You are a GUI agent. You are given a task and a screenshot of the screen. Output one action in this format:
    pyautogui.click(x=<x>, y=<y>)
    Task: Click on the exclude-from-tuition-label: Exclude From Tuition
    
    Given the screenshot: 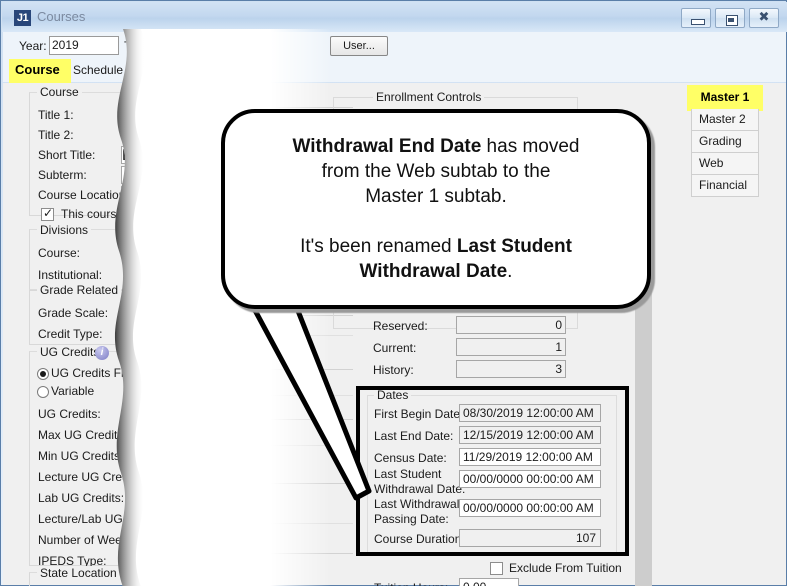 What is the action you would take?
    pyautogui.click(x=565, y=568)
    